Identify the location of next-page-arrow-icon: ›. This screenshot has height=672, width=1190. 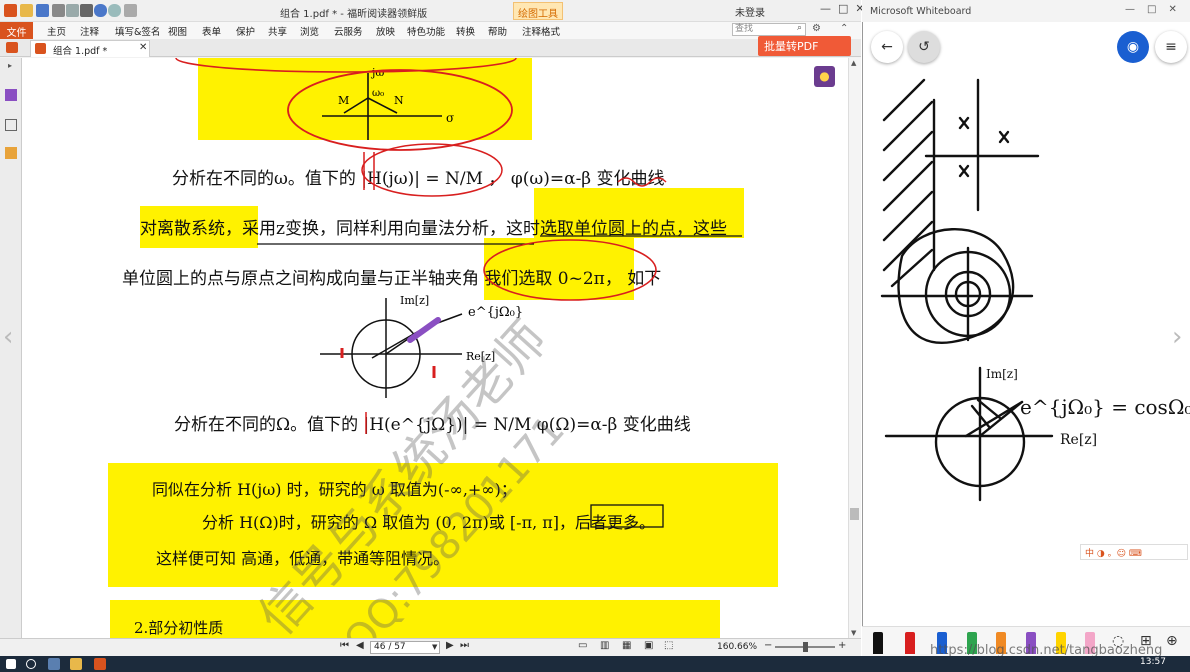
(1177, 337).